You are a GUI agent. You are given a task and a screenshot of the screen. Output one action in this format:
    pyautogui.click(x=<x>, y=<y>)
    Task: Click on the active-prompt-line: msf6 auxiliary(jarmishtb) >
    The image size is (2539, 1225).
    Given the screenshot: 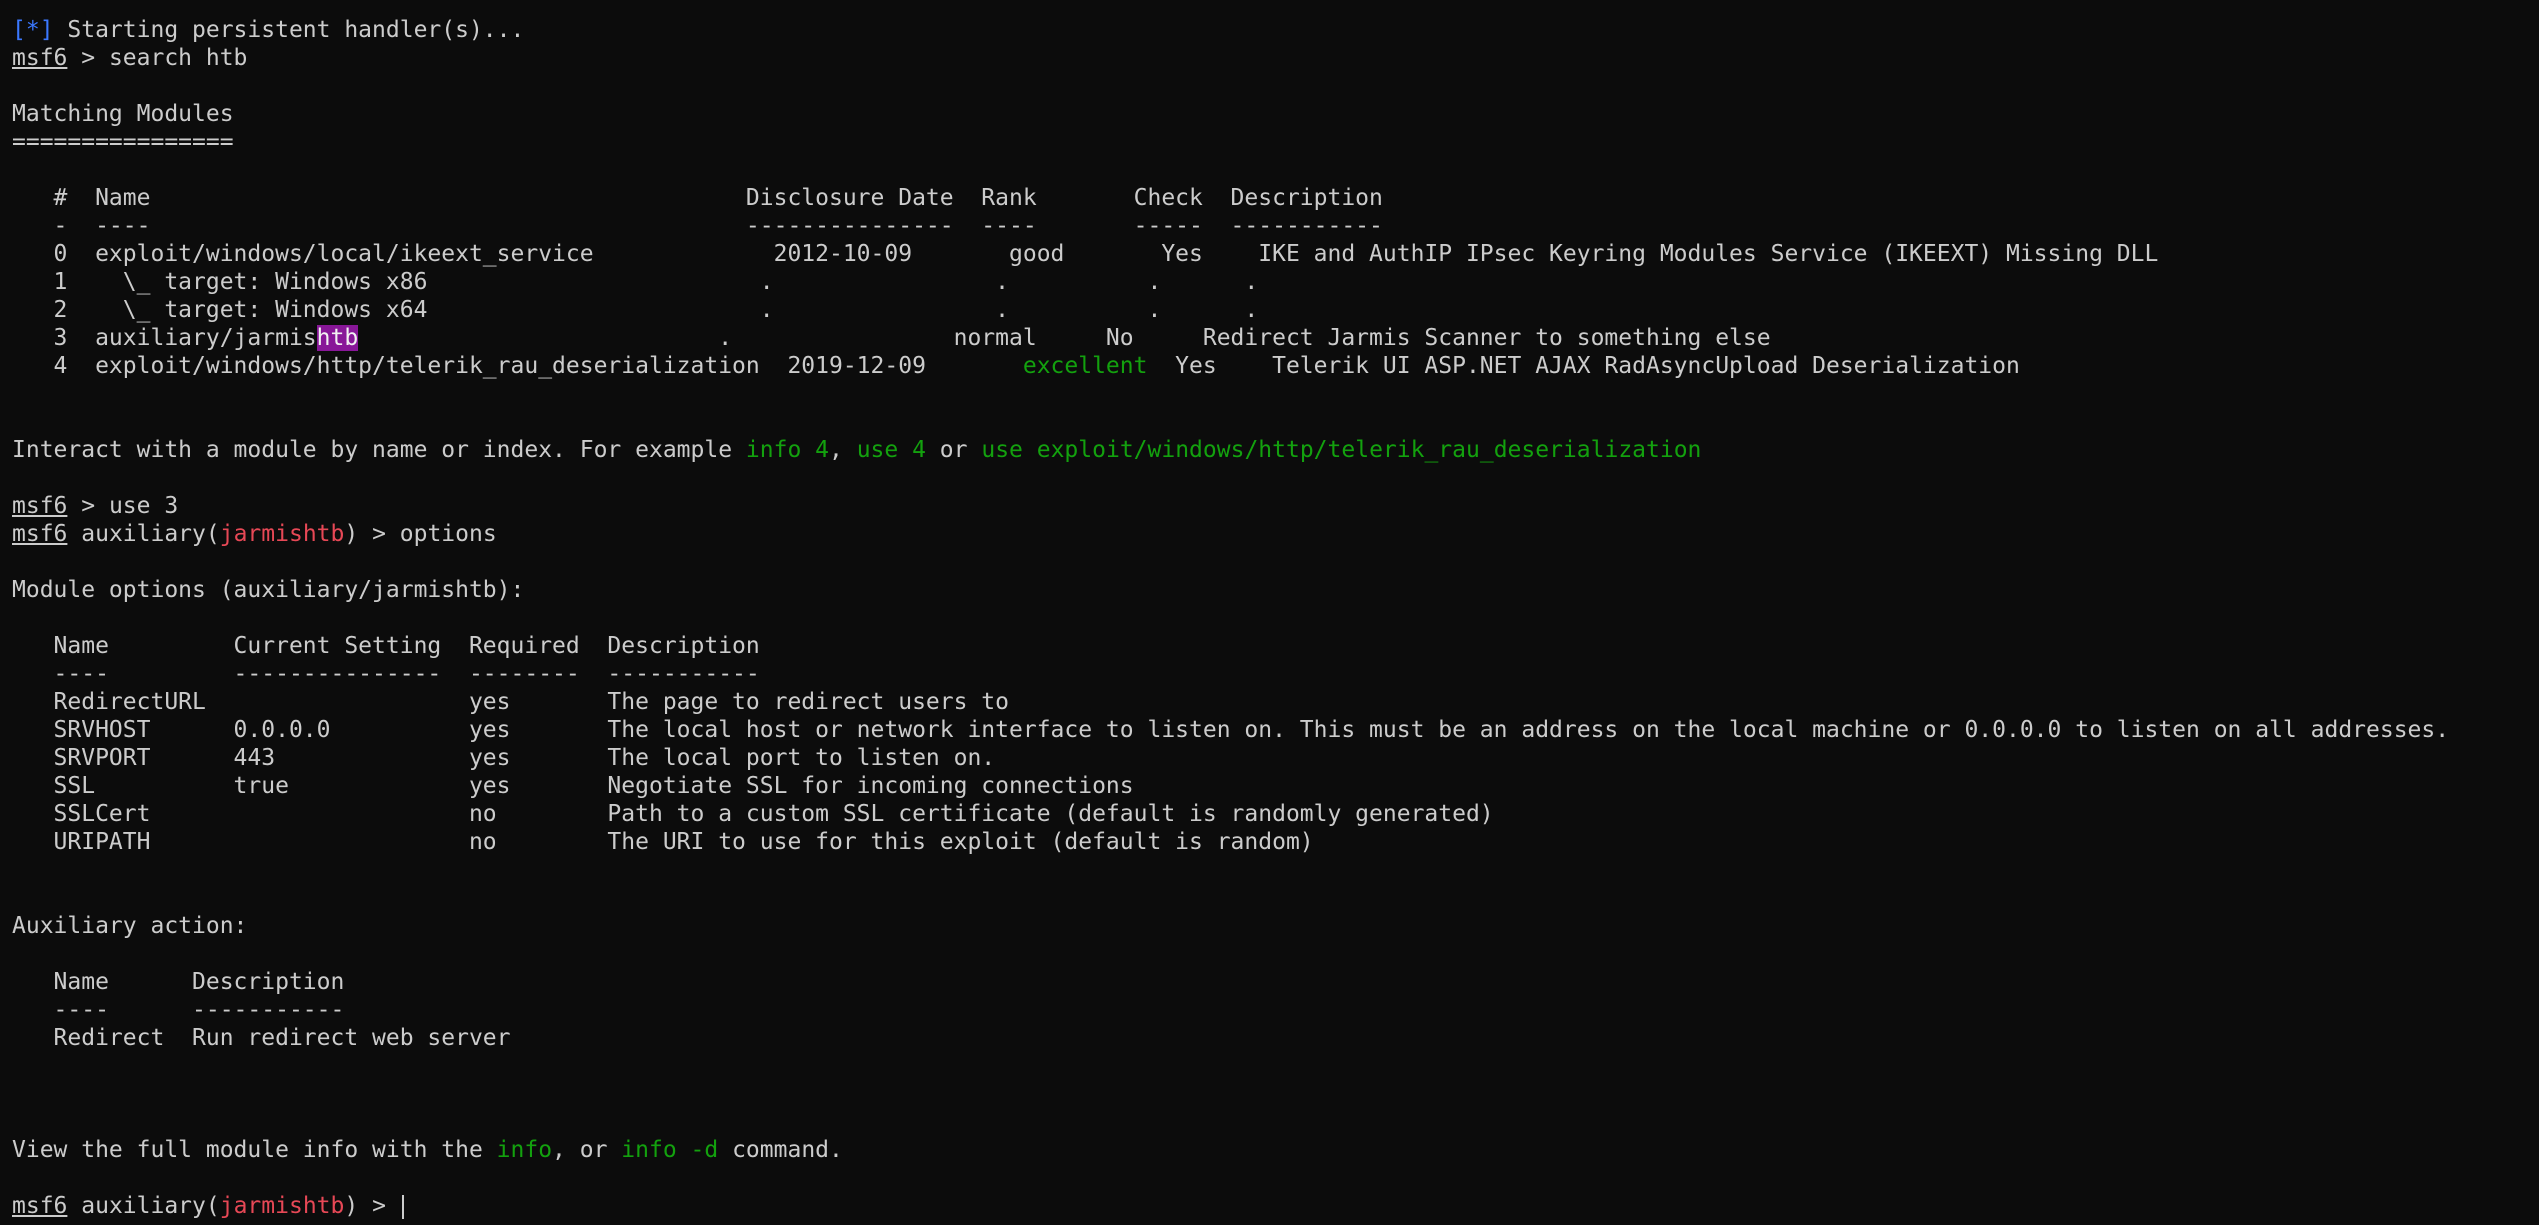 What is the action you would take?
    pyautogui.click(x=1272, y=1206)
    